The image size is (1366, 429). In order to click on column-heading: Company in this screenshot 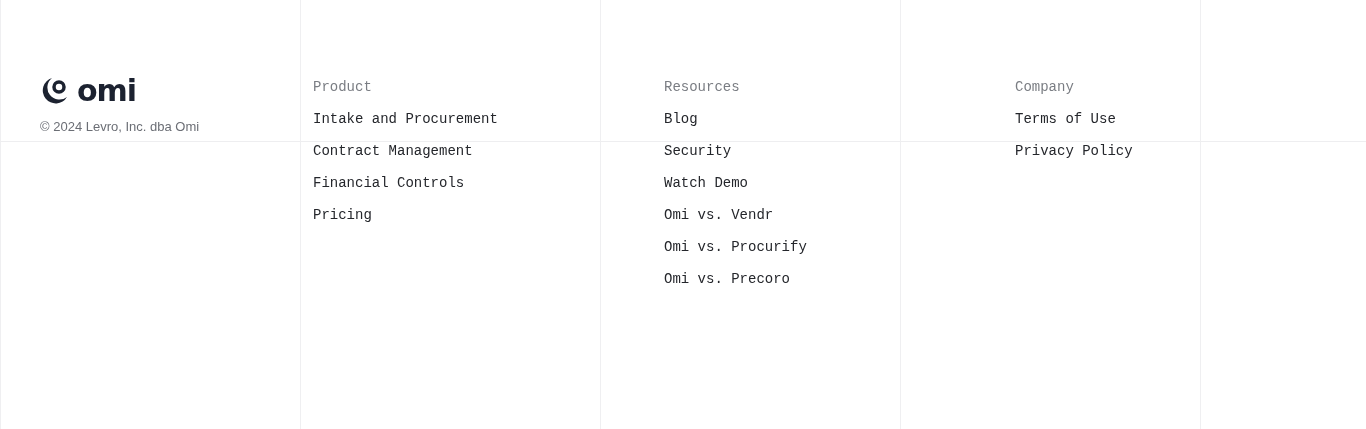, I will do `click(1044, 87)`.